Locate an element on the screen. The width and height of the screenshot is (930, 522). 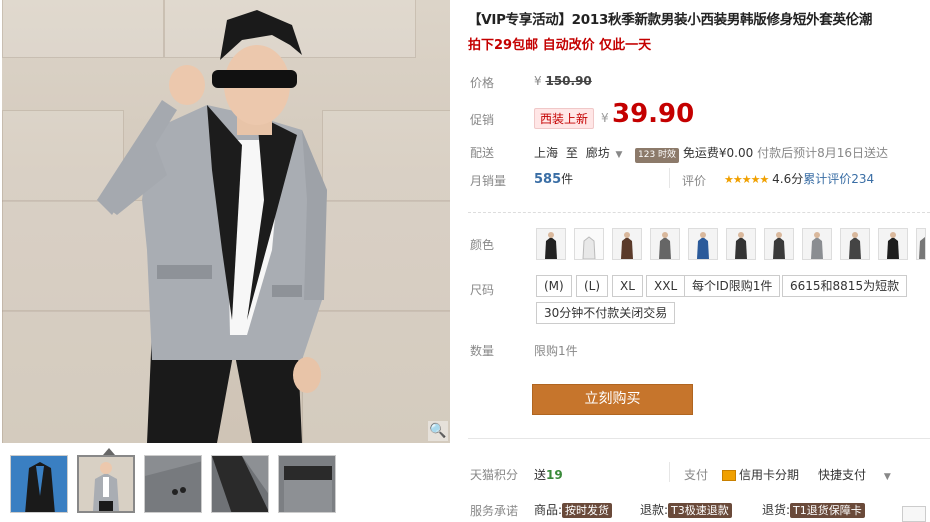
expand-toggle is located at coordinates (914, 514).